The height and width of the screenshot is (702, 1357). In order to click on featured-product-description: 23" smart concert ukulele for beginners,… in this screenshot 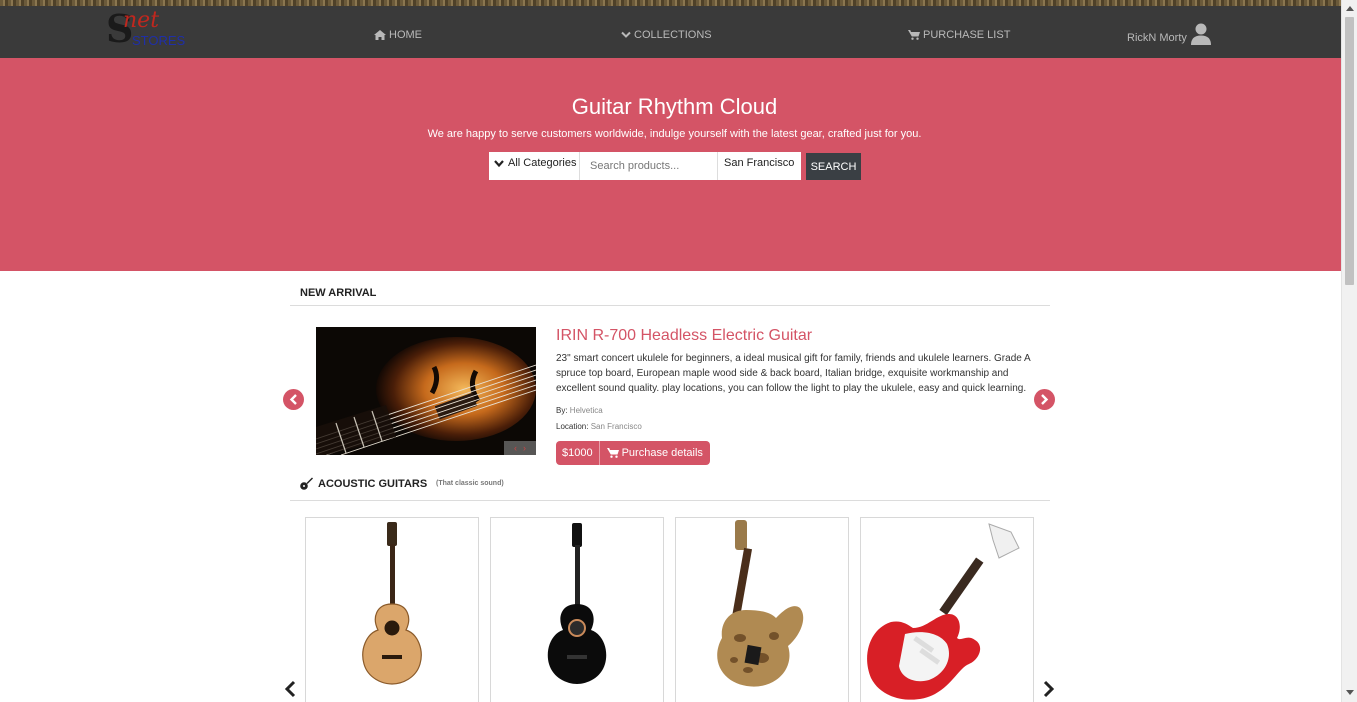, I will do `click(793, 373)`.